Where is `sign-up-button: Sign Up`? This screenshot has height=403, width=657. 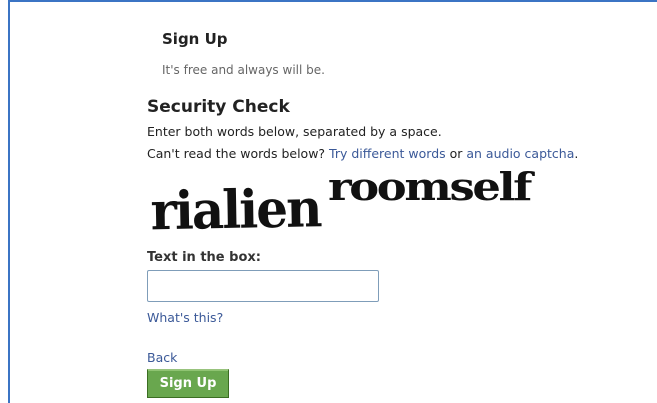 sign-up-button: Sign Up is located at coordinates (188, 383).